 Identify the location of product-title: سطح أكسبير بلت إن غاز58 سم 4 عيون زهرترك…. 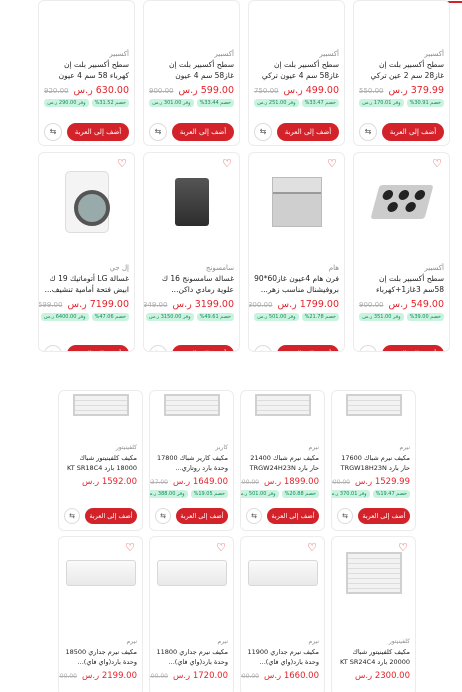
(191, 70).